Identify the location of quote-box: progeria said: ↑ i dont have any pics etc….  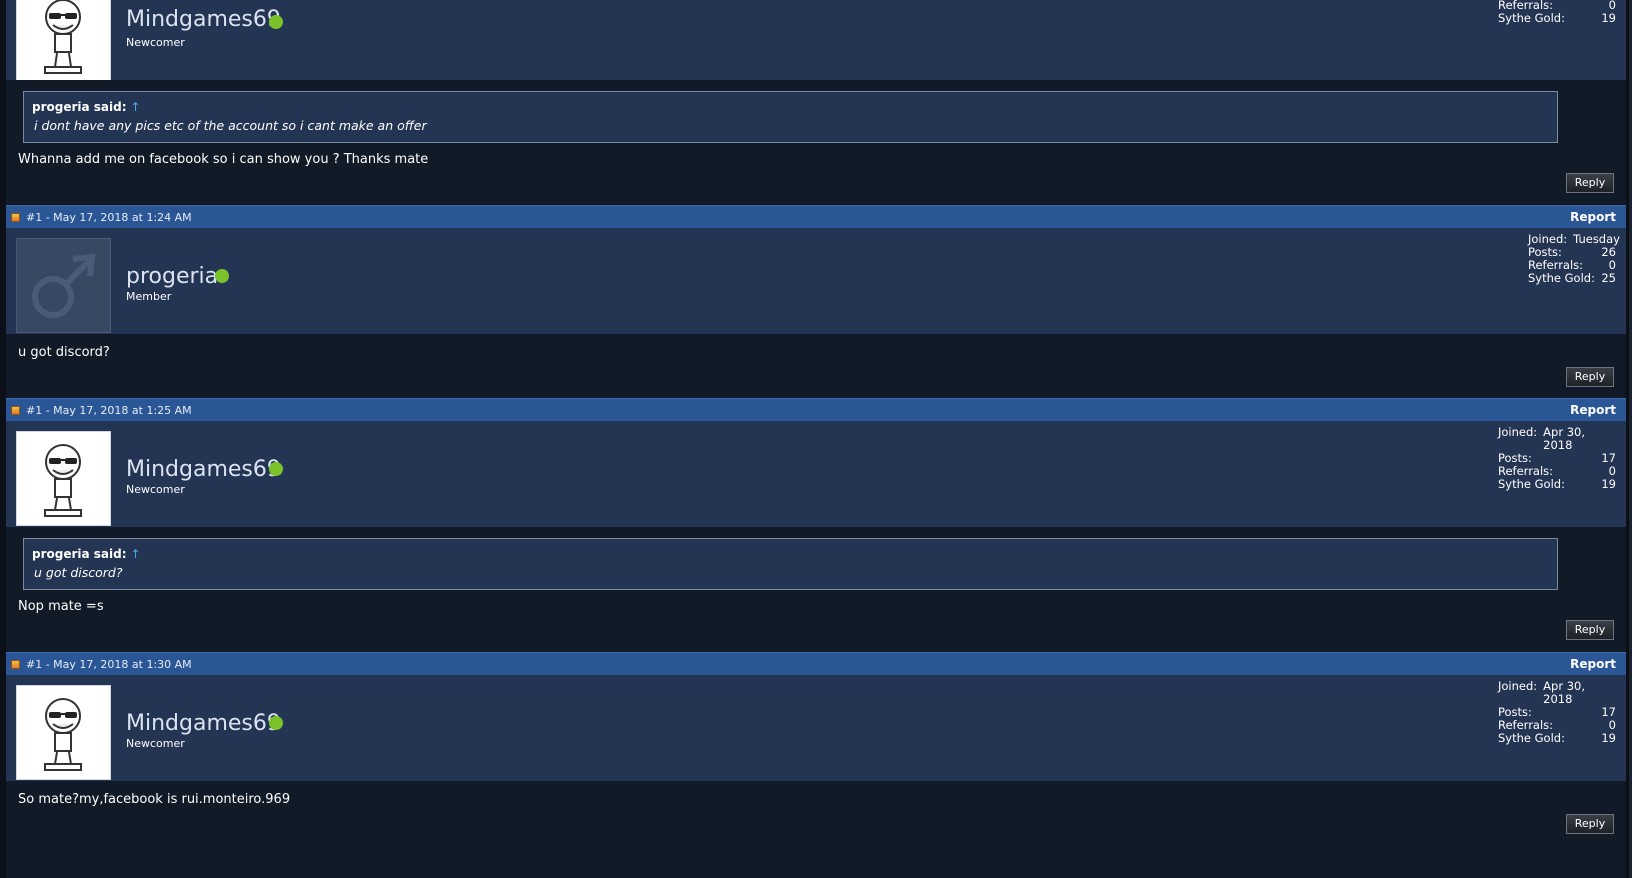
(790, 117).